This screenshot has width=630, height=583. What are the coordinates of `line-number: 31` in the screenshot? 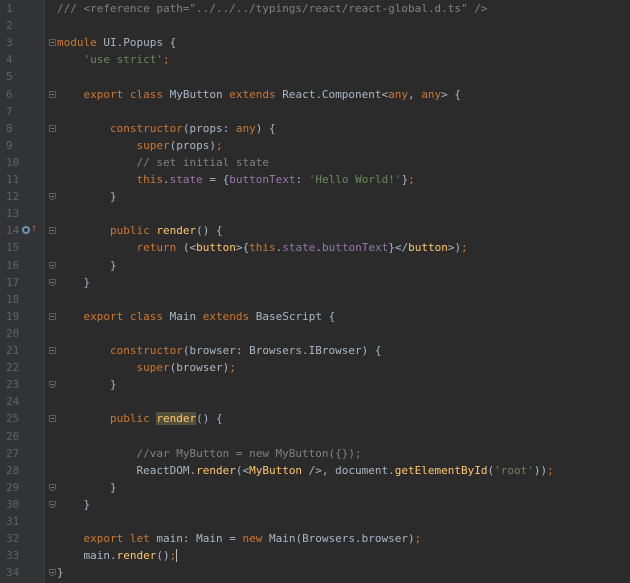 It's located at (13, 521).